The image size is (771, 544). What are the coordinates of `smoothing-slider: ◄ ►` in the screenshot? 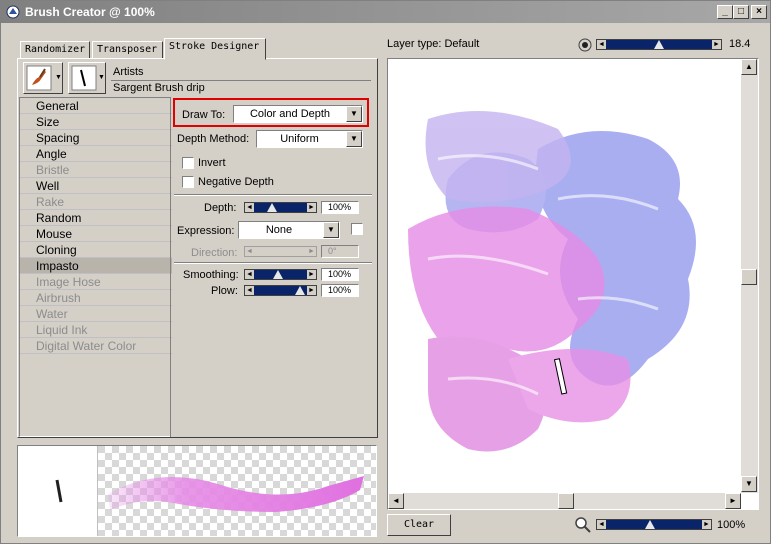 It's located at (280, 274).